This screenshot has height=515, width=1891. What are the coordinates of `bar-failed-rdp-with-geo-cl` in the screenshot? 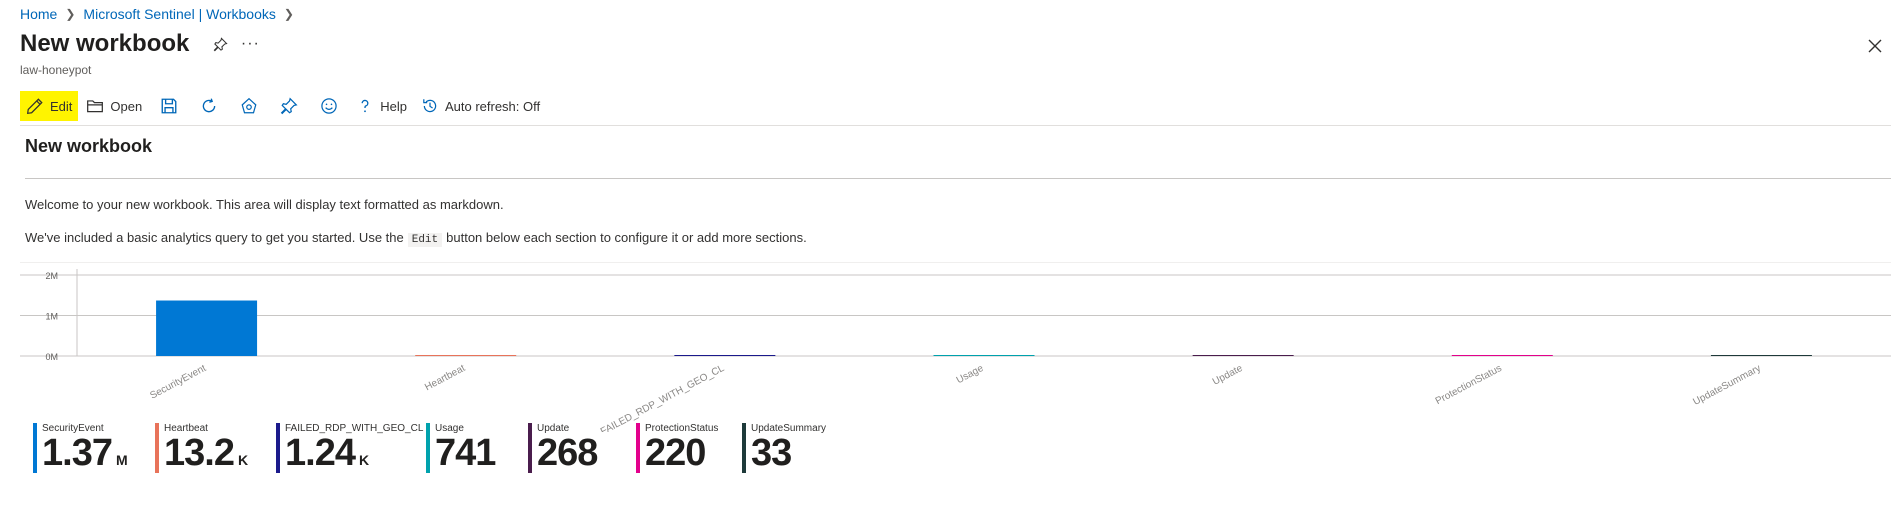 It's located at (725, 355).